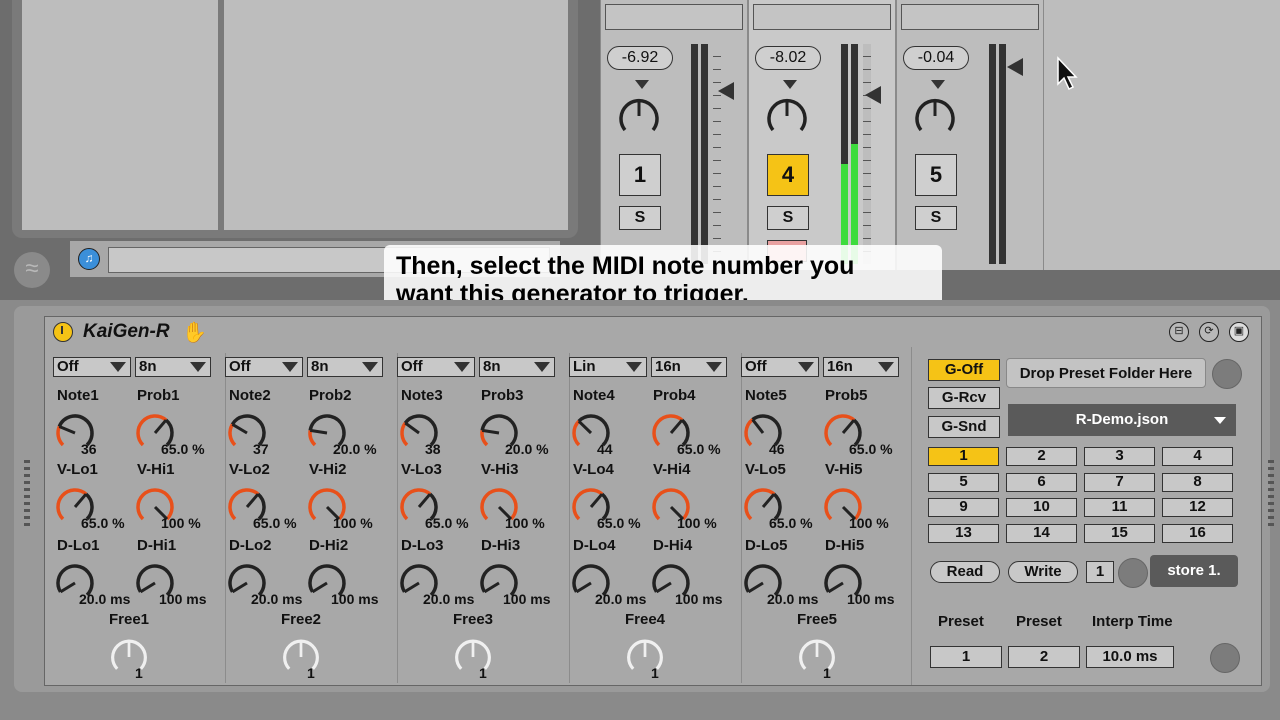  I want to click on mixer-strip-1: -6.92 1 S, so click(674, 135).